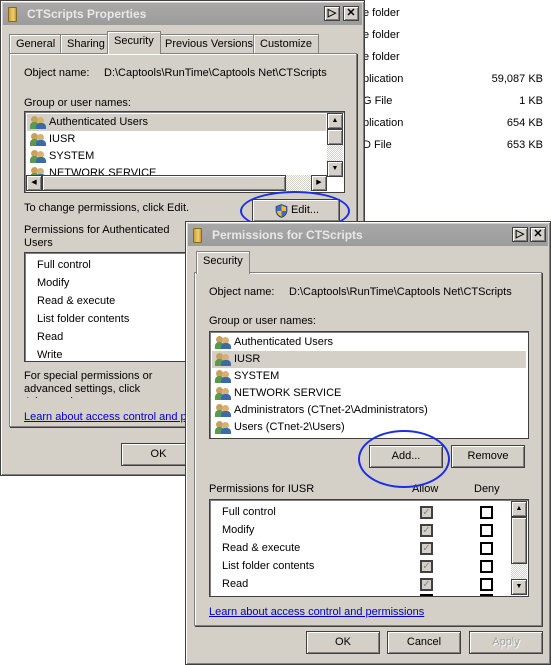 This screenshot has height=665, width=551. What do you see at coordinates (64, 265) in the screenshot?
I see `permission-item: Full control` at bounding box center [64, 265].